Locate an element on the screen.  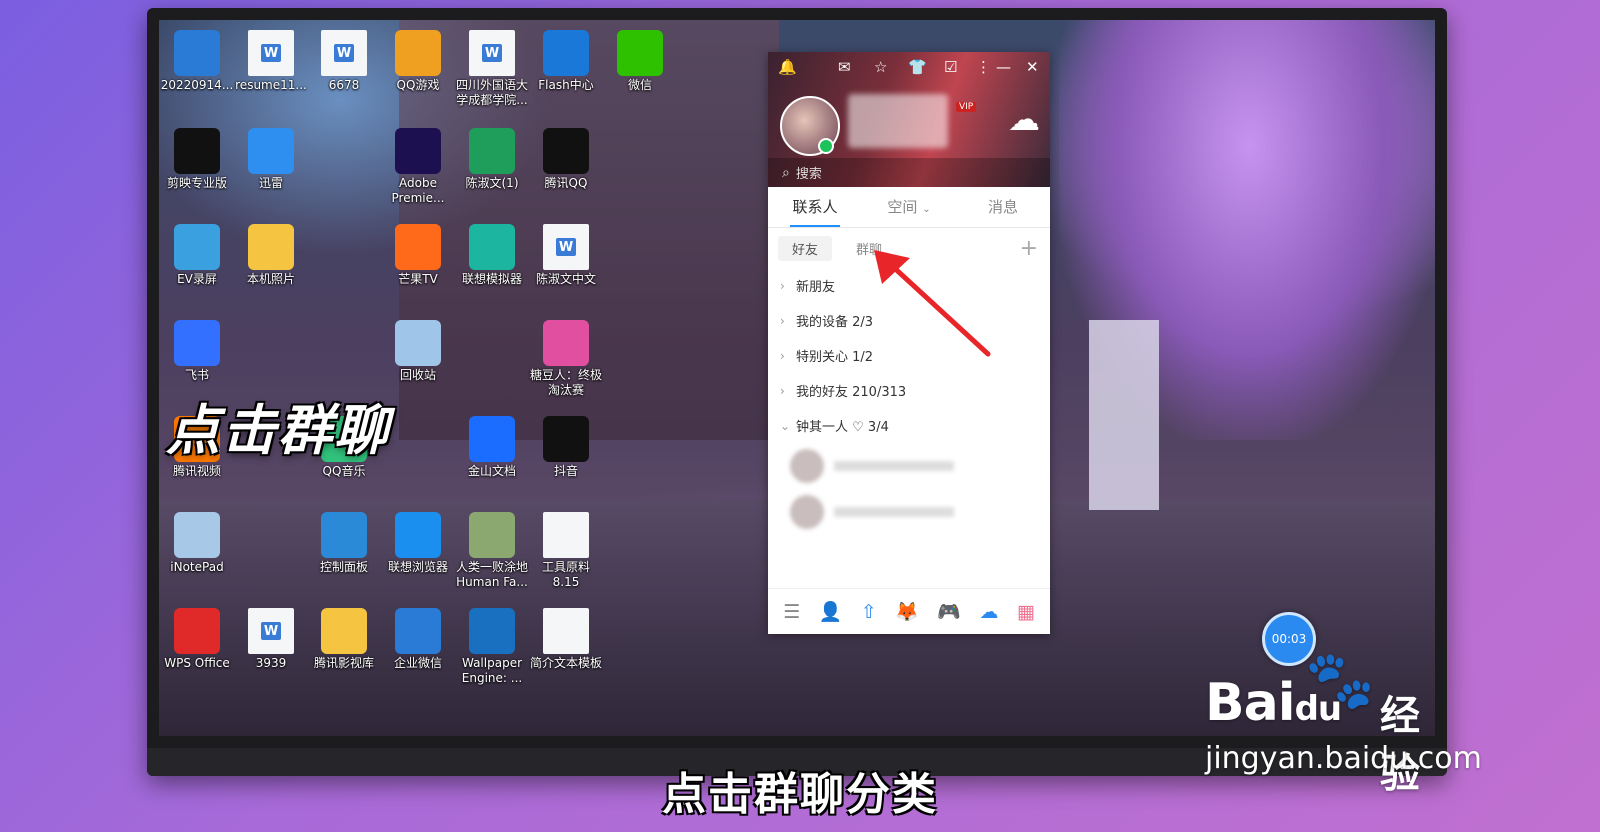
mail-icon: ✉ is located at coordinates (844, 67).